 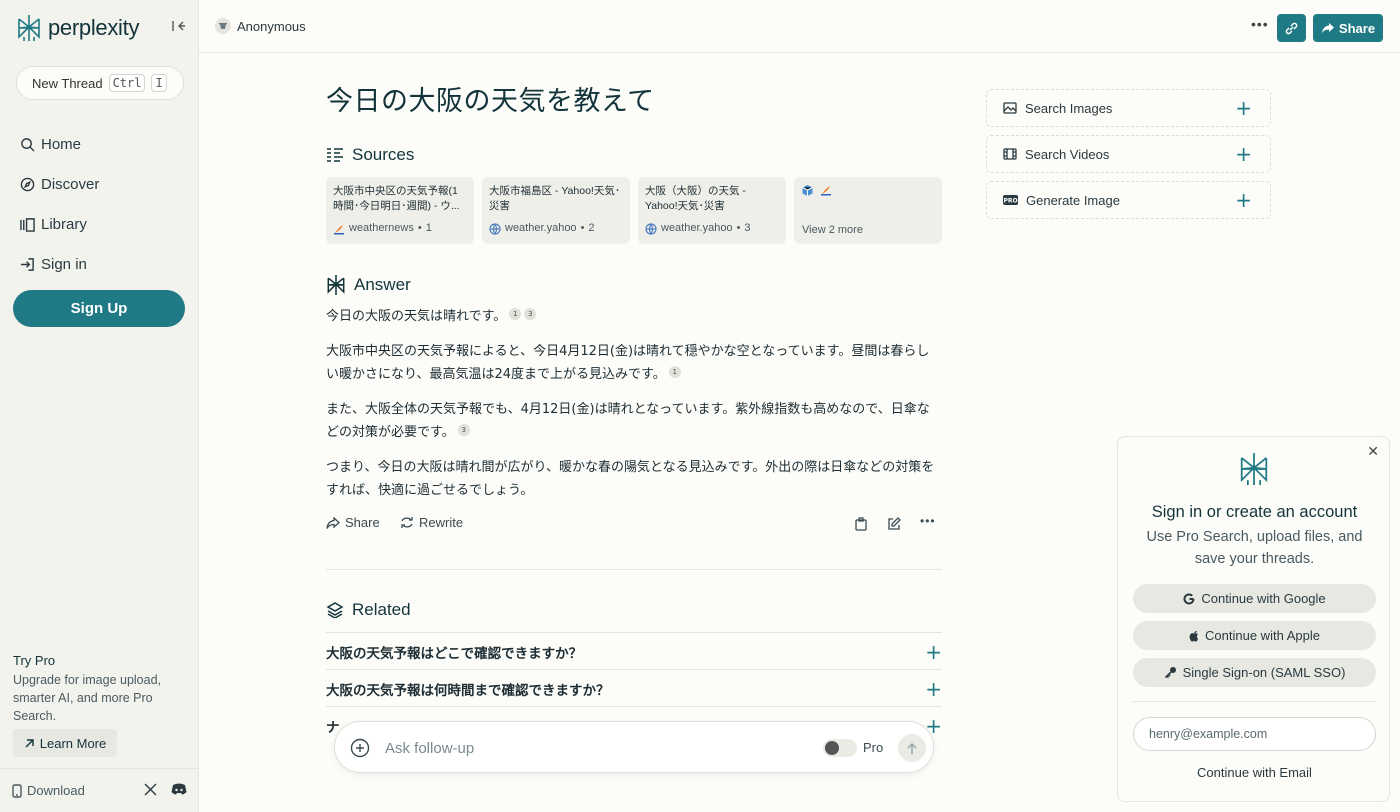 What do you see at coordinates (71, 790) in the screenshot?
I see `download-link: Download` at bounding box center [71, 790].